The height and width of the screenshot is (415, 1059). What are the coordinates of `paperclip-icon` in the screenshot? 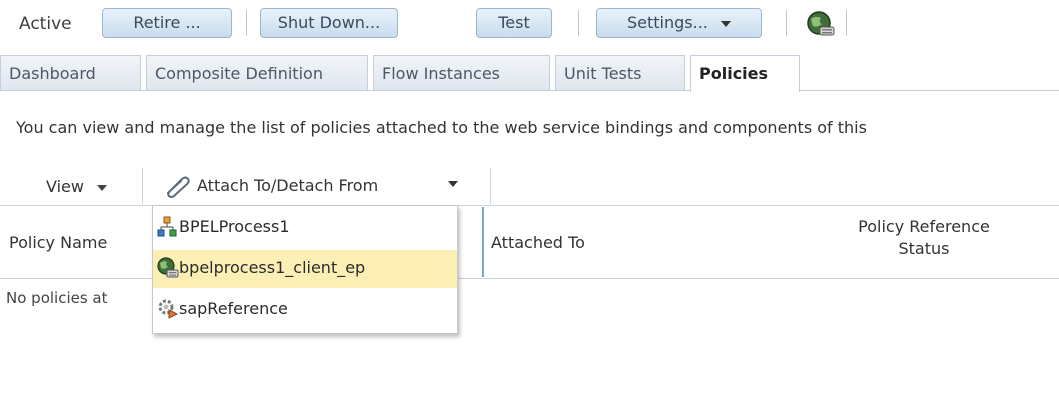 It's located at (177, 189).